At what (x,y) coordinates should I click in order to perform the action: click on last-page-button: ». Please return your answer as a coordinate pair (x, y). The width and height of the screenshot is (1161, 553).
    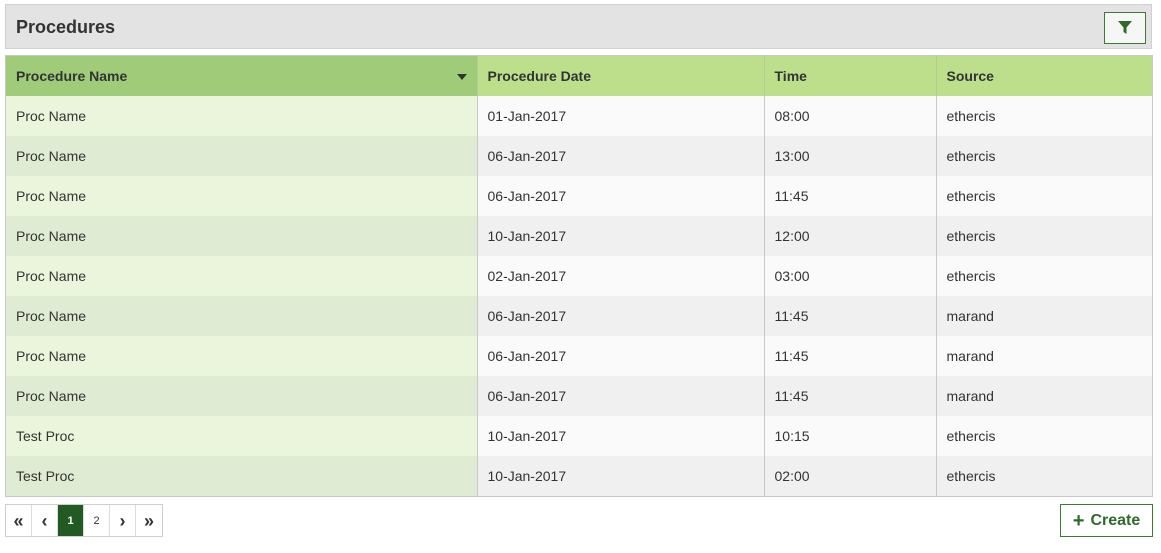
    Looking at the image, I should click on (149, 520).